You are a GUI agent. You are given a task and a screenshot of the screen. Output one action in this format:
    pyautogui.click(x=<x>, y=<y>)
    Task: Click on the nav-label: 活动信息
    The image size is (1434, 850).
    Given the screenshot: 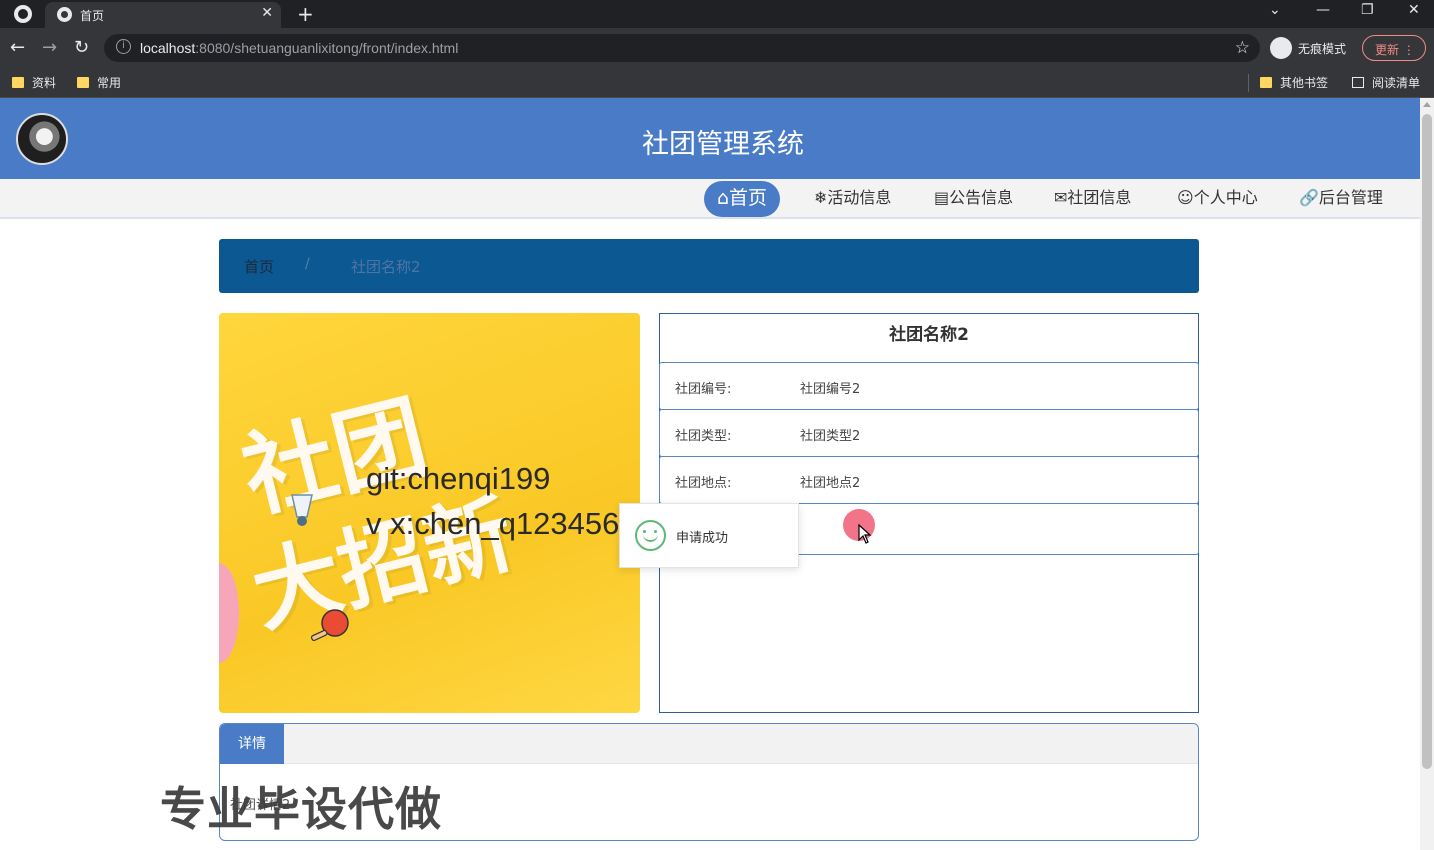 What is the action you would take?
    pyautogui.click(x=859, y=197)
    